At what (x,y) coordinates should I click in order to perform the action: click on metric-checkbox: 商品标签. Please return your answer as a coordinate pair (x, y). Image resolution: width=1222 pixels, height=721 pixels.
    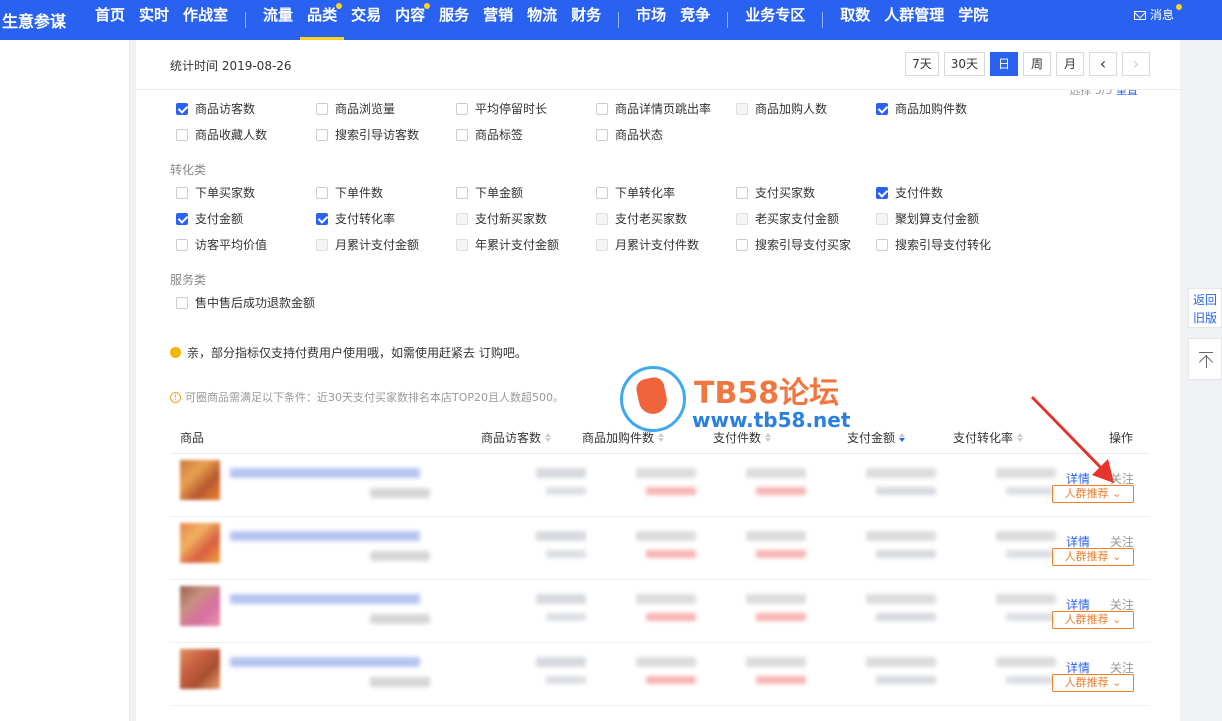
    Looking at the image, I should click on (489, 134).